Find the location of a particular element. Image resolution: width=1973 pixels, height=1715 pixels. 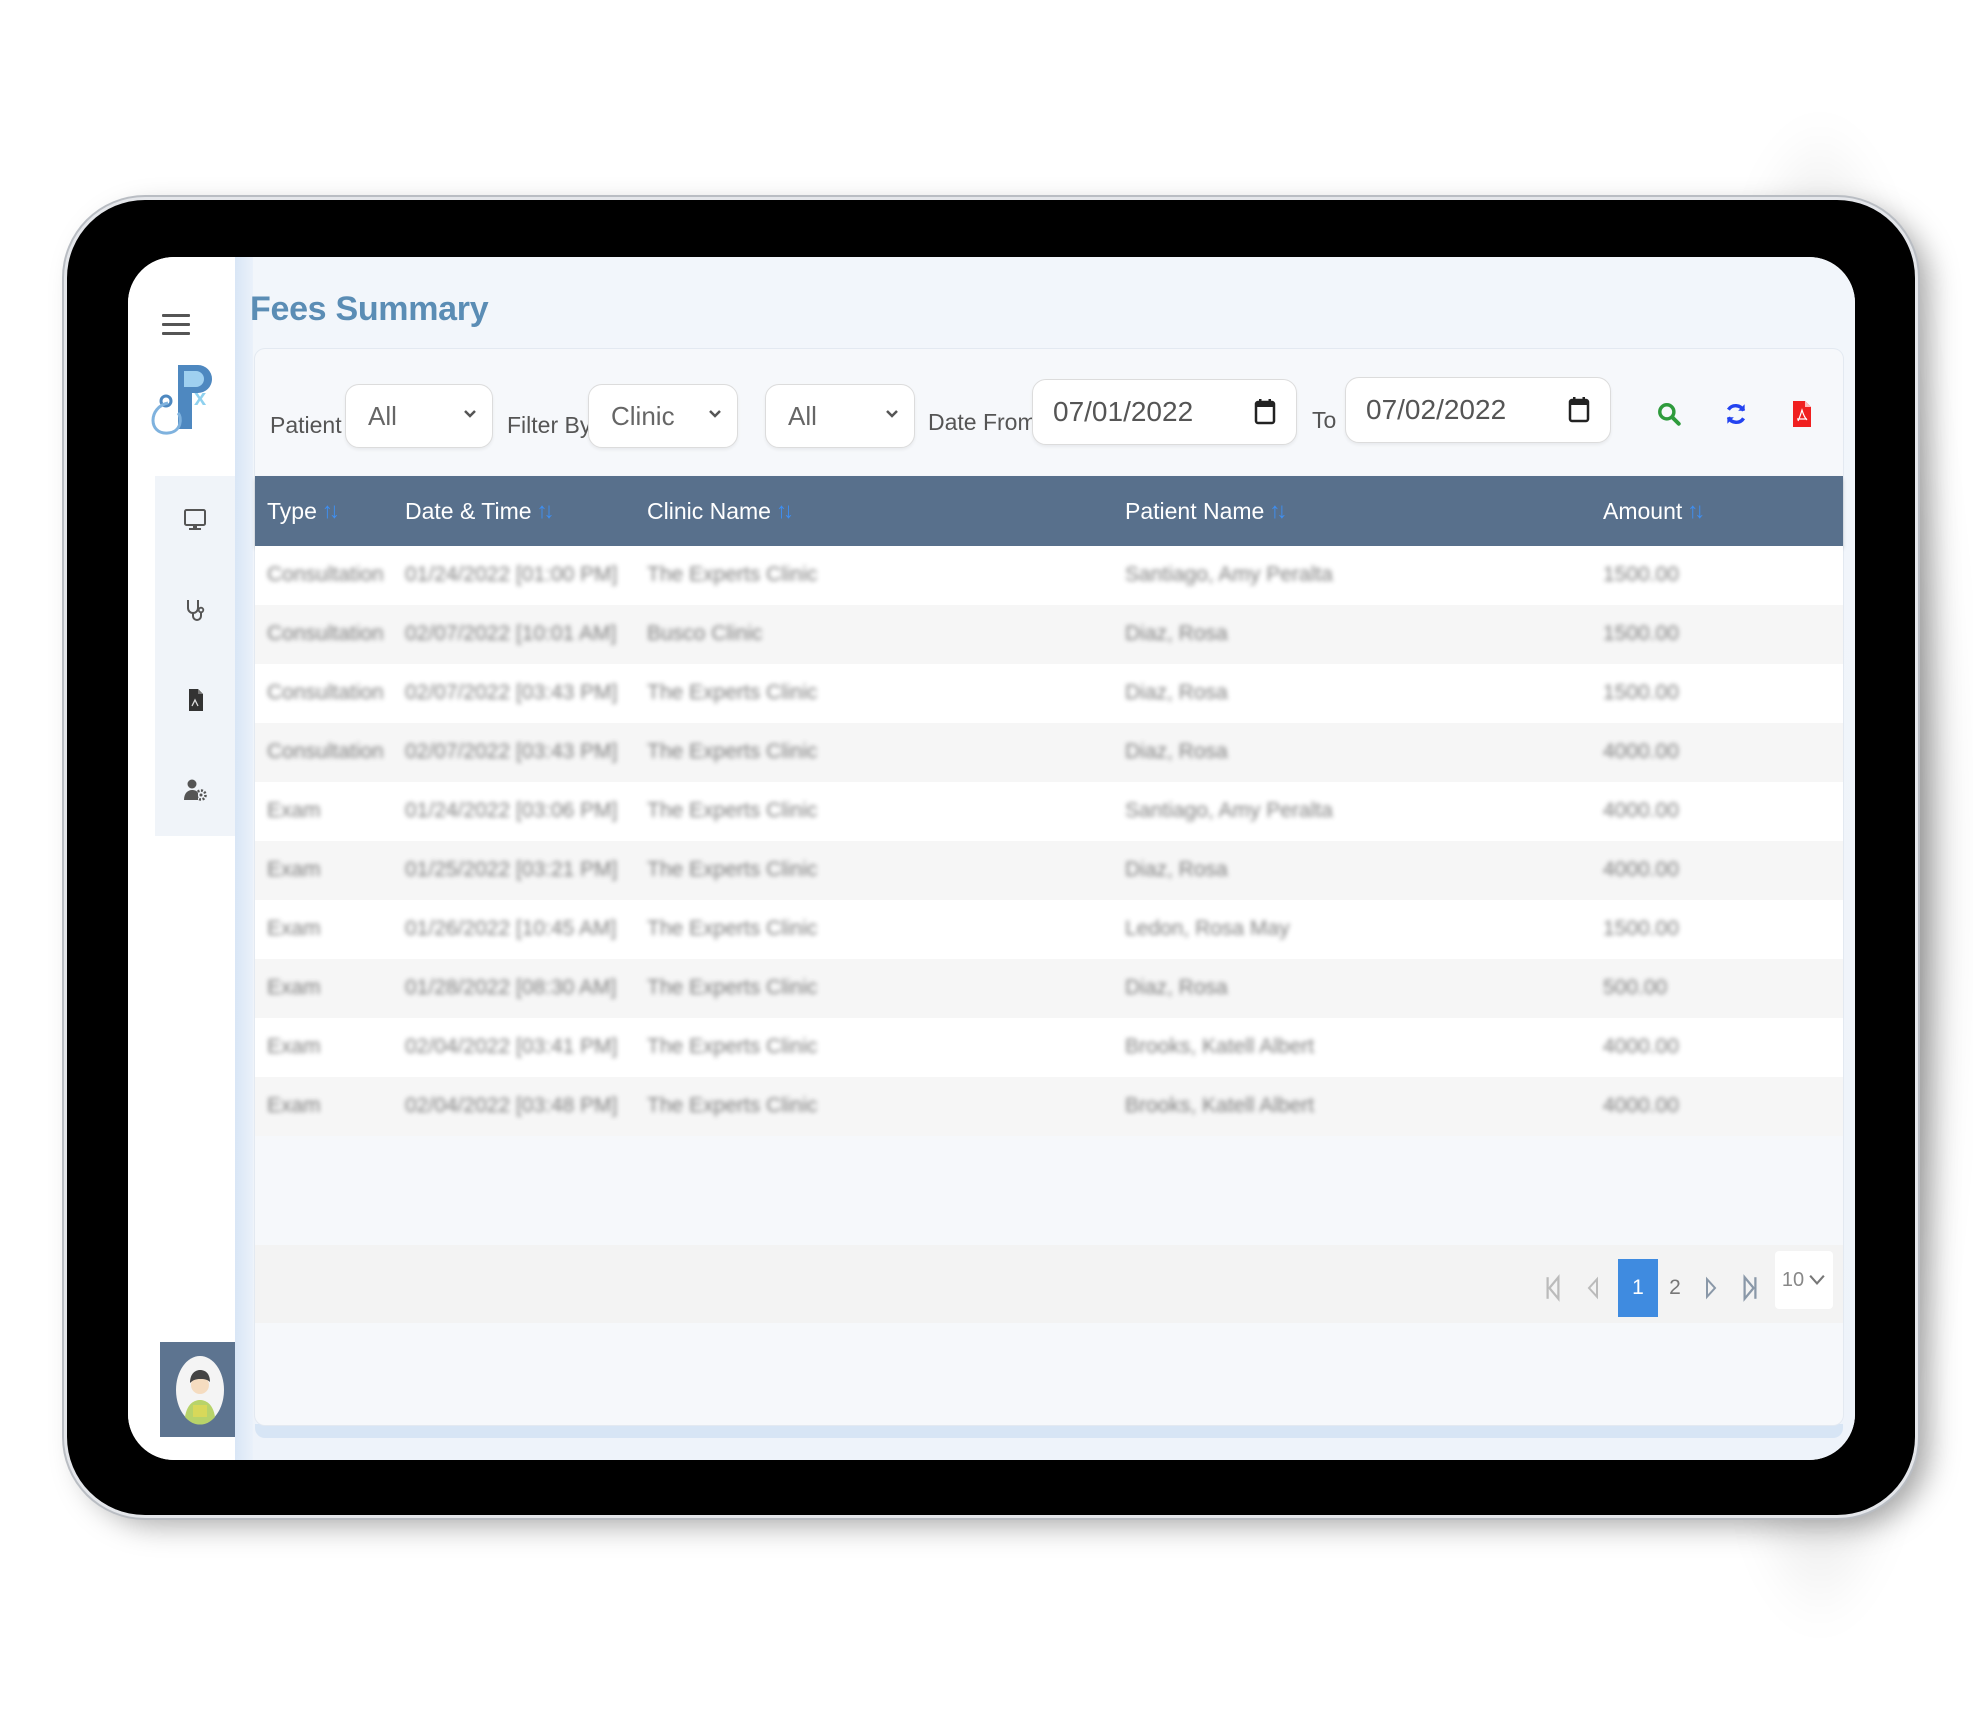

column-header-clinic-name: Clinic Name ↑↓ is located at coordinates (720, 511).